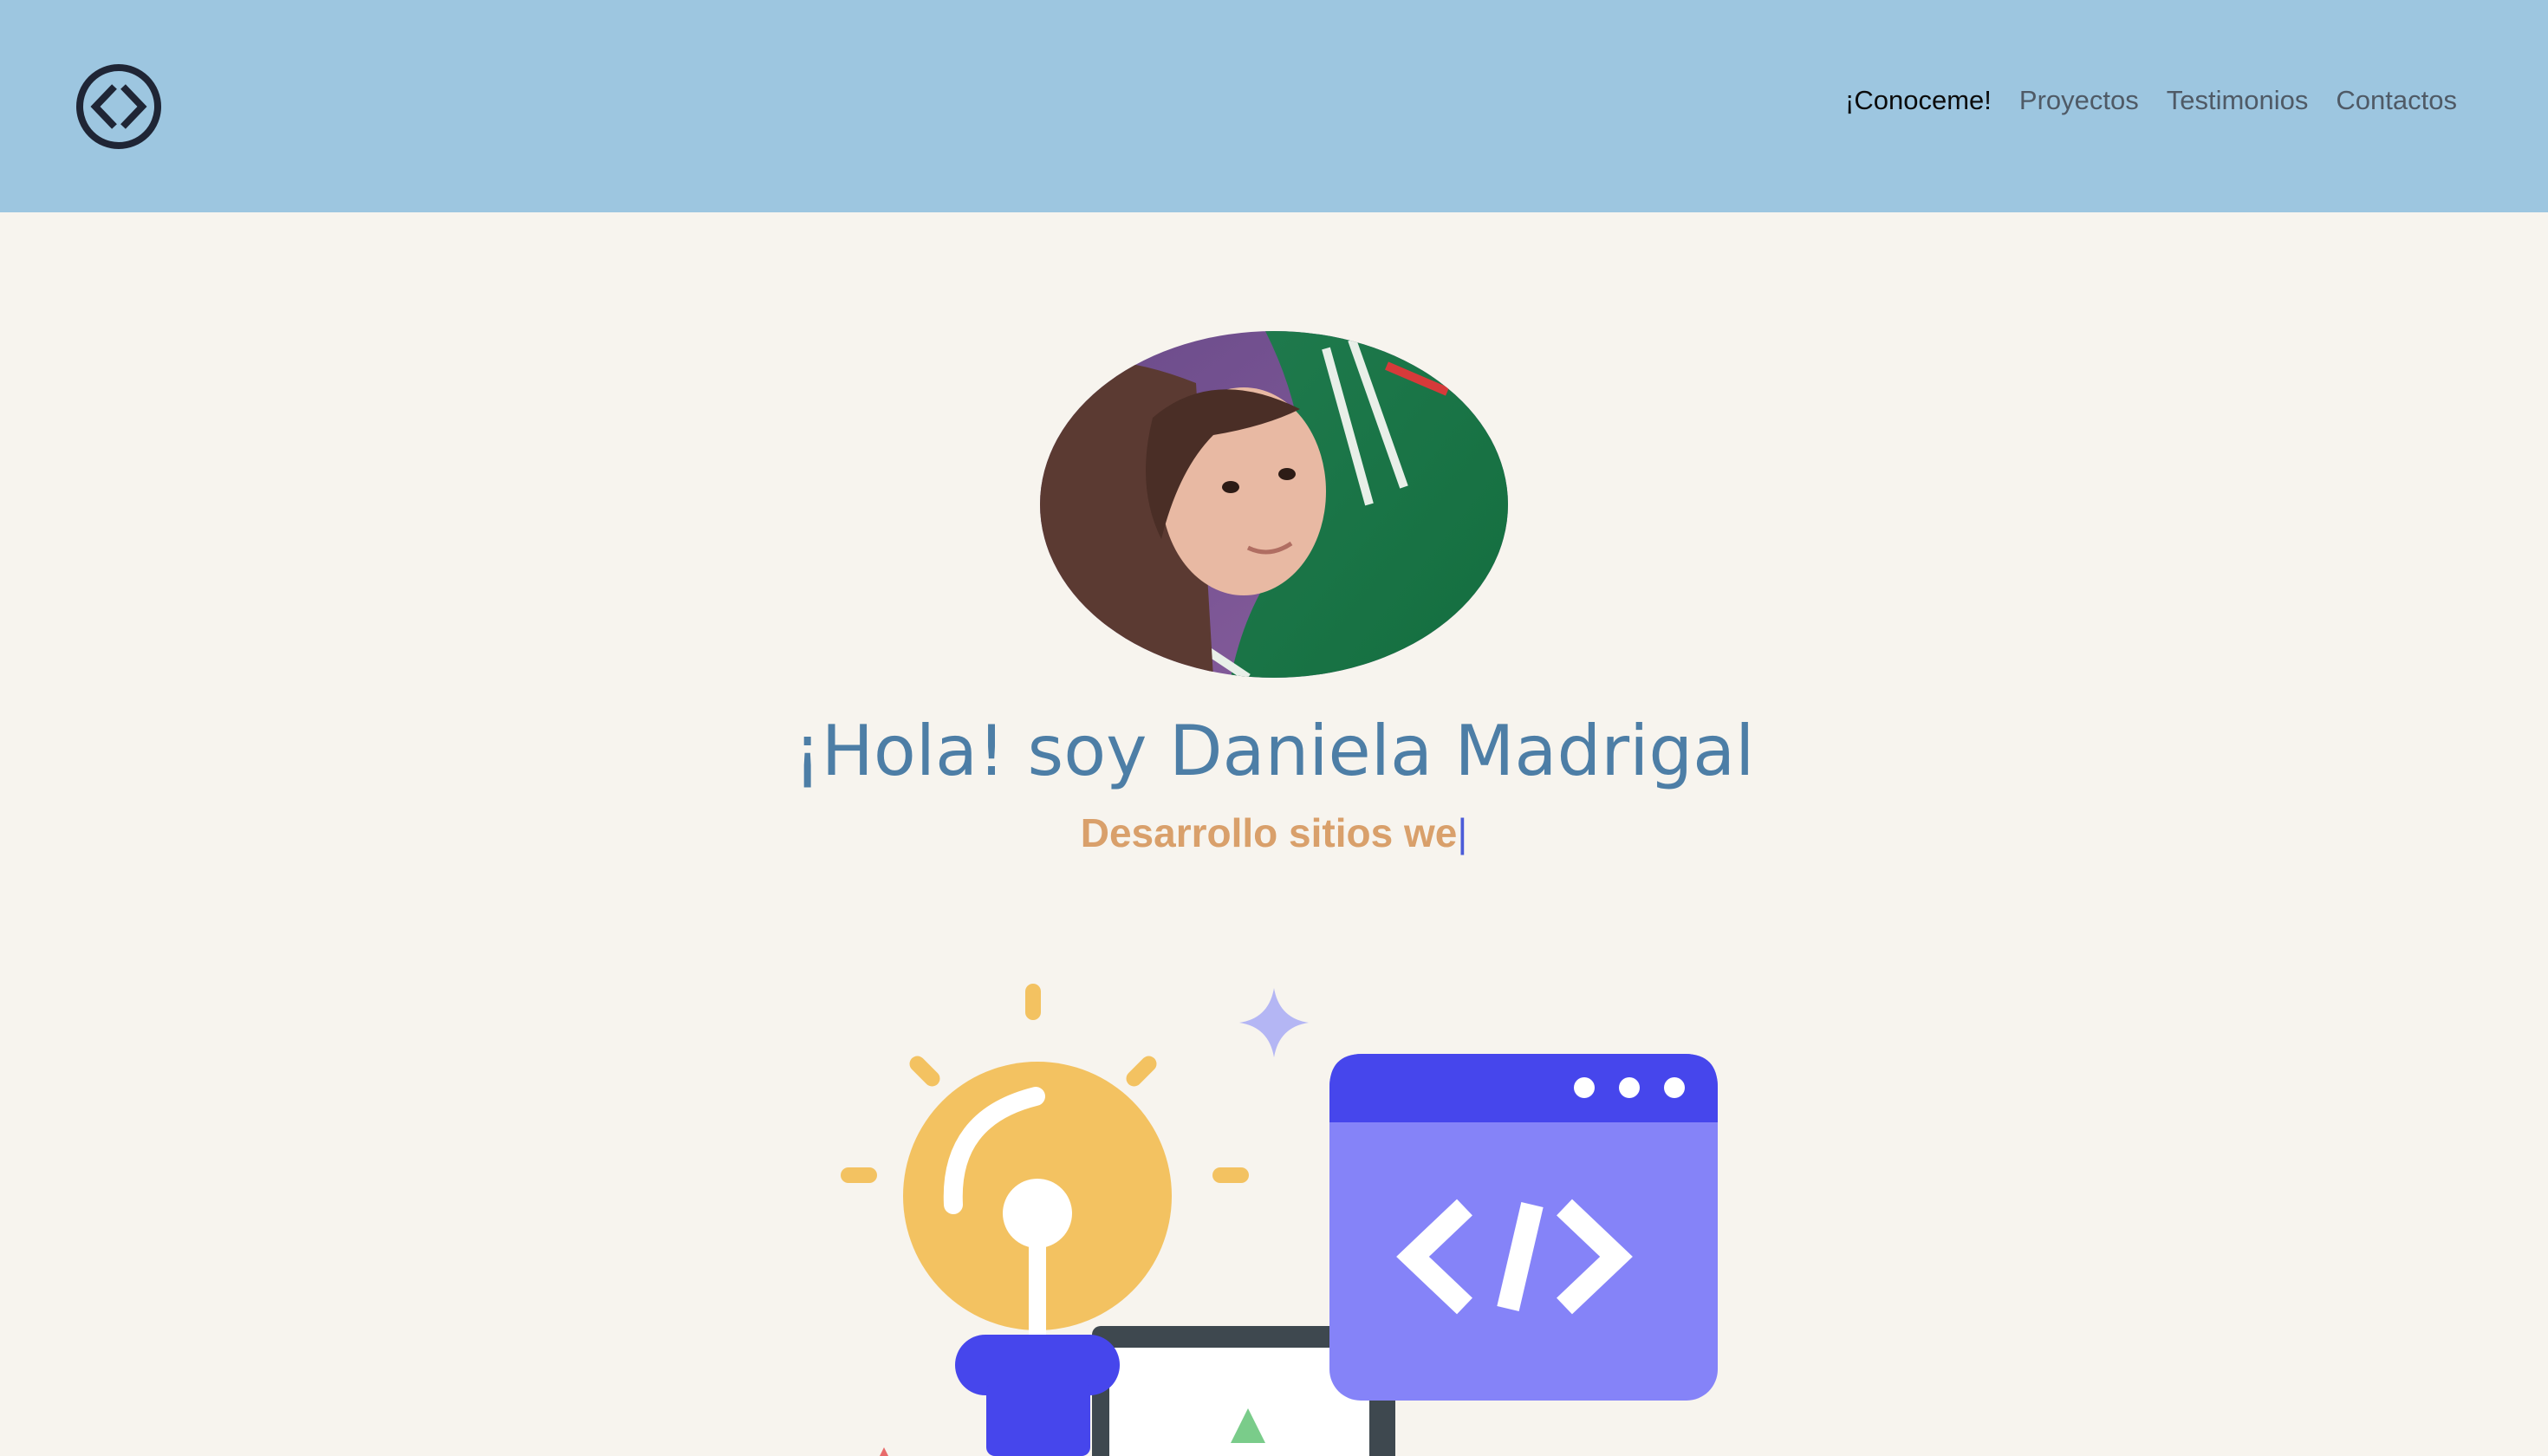 The width and height of the screenshot is (2548, 1456). What do you see at coordinates (2396, 100) in the screenshot?
I see `nav-link-contactos: Contactos` at bounding box center [2396, 100].